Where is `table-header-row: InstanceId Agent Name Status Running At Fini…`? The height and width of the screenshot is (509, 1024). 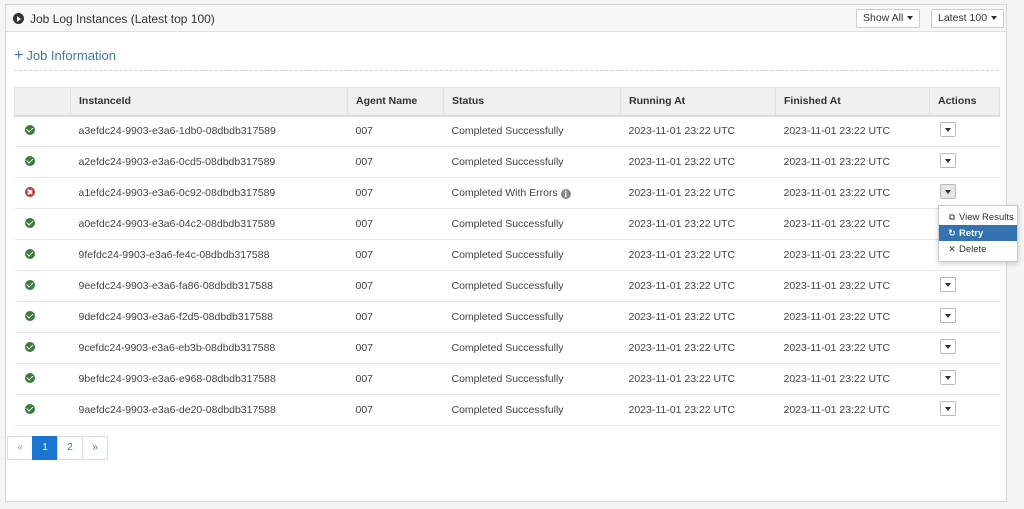
table-header-row: InstanceId Agent Name Status Running At Fini… is located at coordinates (507, 102).